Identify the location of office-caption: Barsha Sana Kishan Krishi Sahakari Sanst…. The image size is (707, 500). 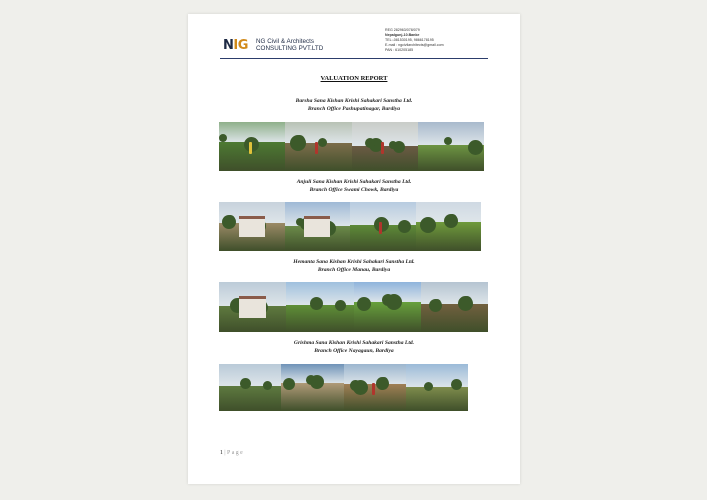
(354, 105).